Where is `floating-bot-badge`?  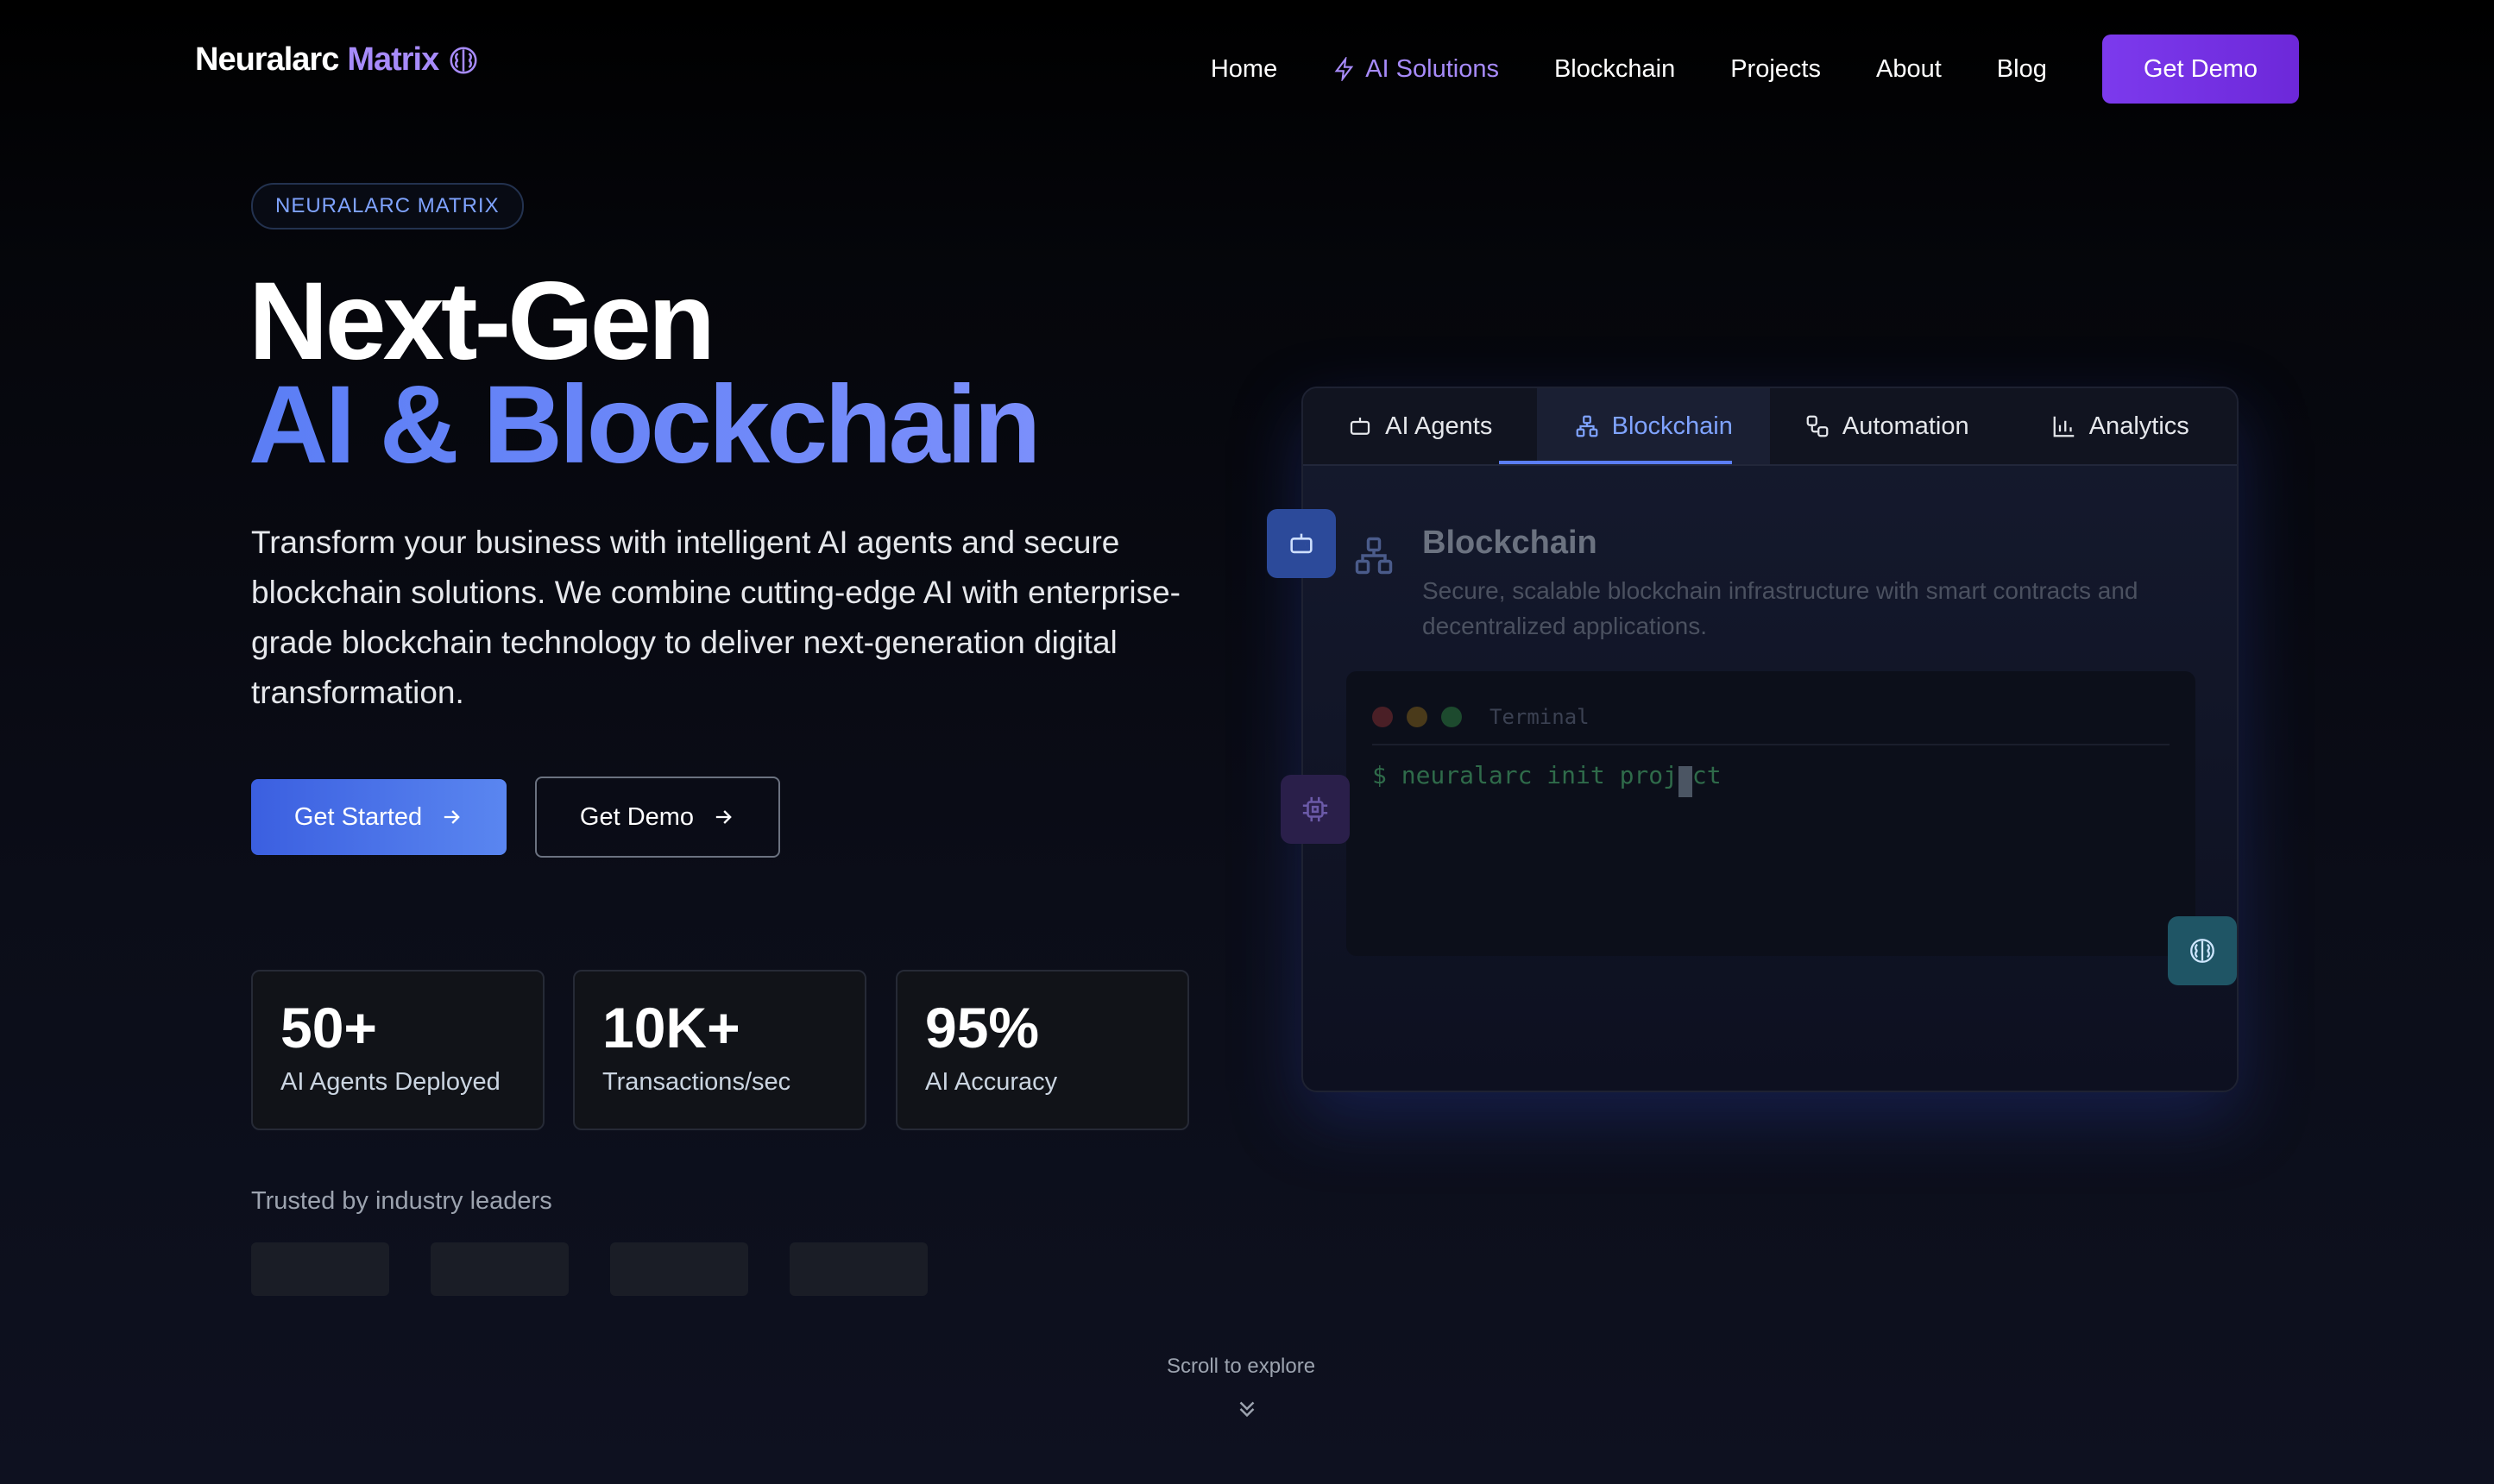
floating-bot-badge is located at coordinates (1301, 543).